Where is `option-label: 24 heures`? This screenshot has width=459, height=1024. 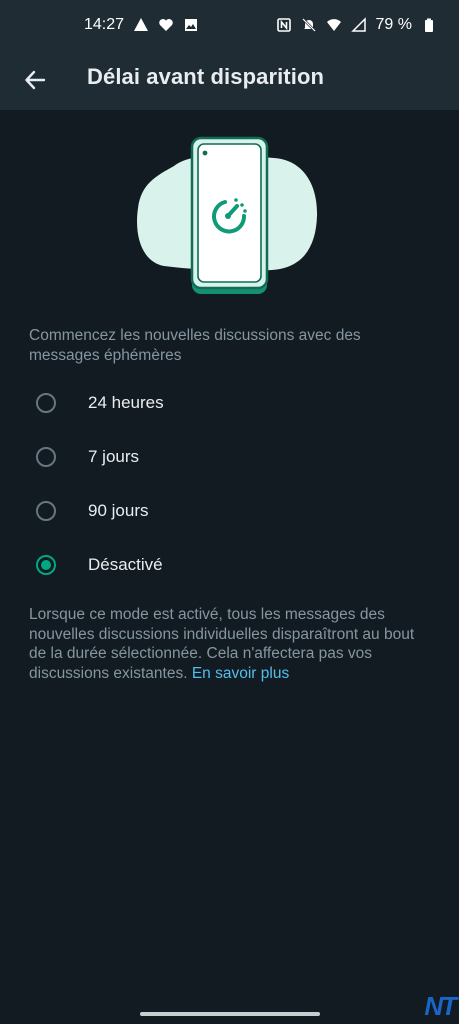 option-label: 24 heures is located at coordinates (126, 402).